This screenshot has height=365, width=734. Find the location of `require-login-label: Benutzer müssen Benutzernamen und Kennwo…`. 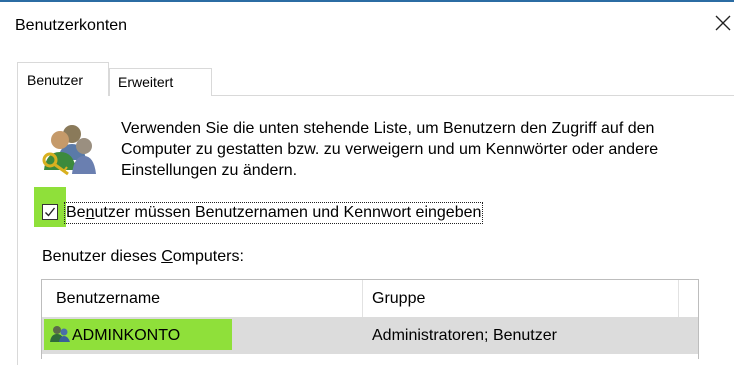

require-login-label: Benutzer müssen Benutzernamen und Kennwo… is located at coordinates (274, 213).